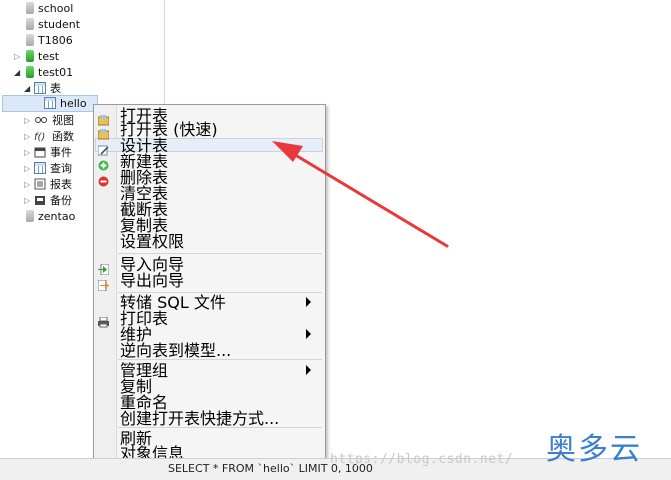 The width and height of the screenshot is (671, 480). What do you see at coordinates (40, 137) in the screenshot?
I see `function-icon: f()` at bounding box center [40, 137].